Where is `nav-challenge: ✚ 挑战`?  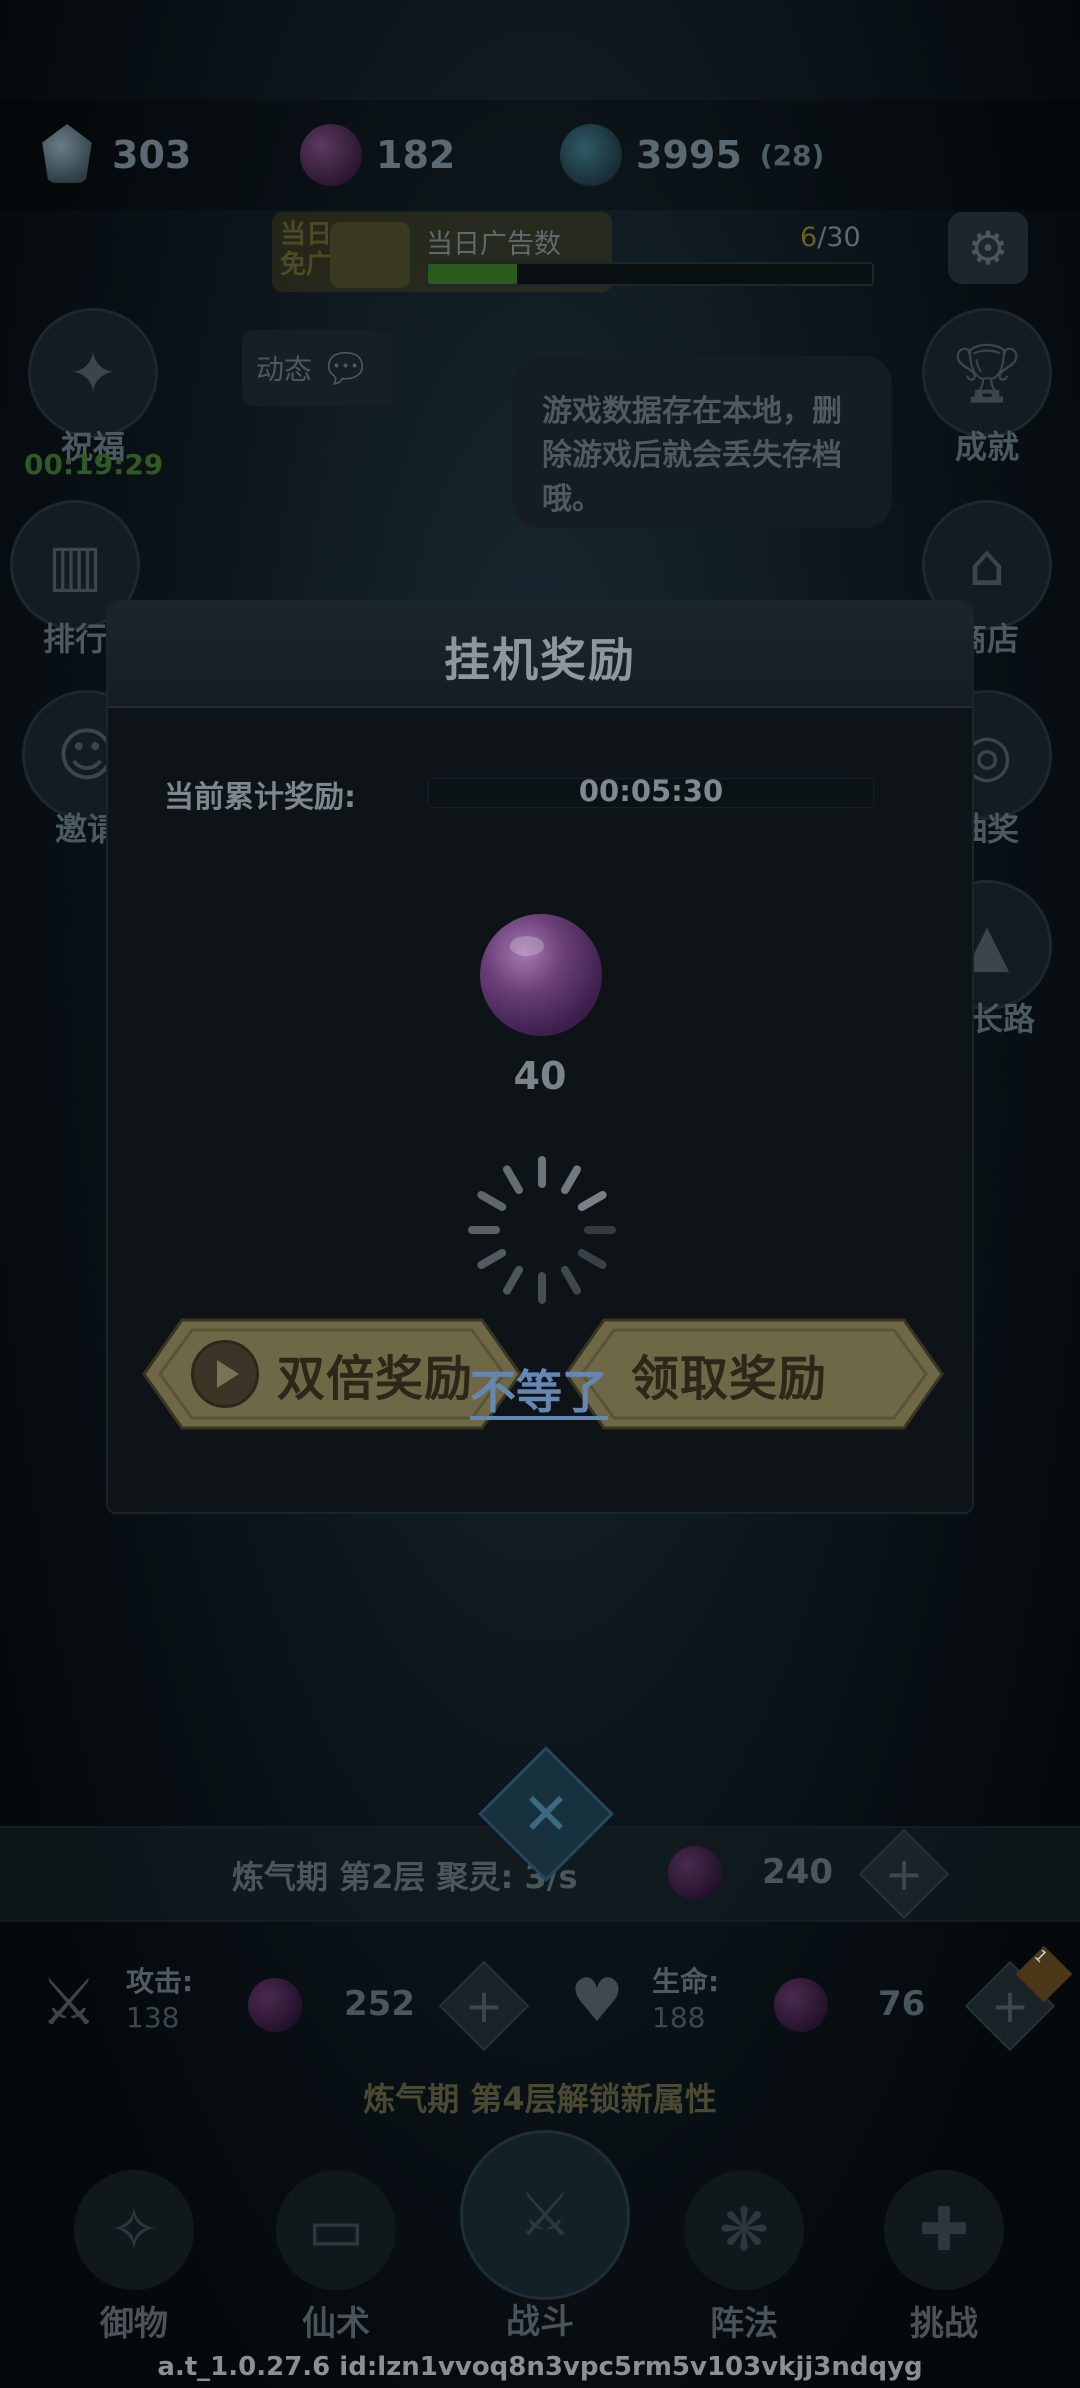
nav-challenge: ✚ 挑战 is located at coordinates (944, 2257).